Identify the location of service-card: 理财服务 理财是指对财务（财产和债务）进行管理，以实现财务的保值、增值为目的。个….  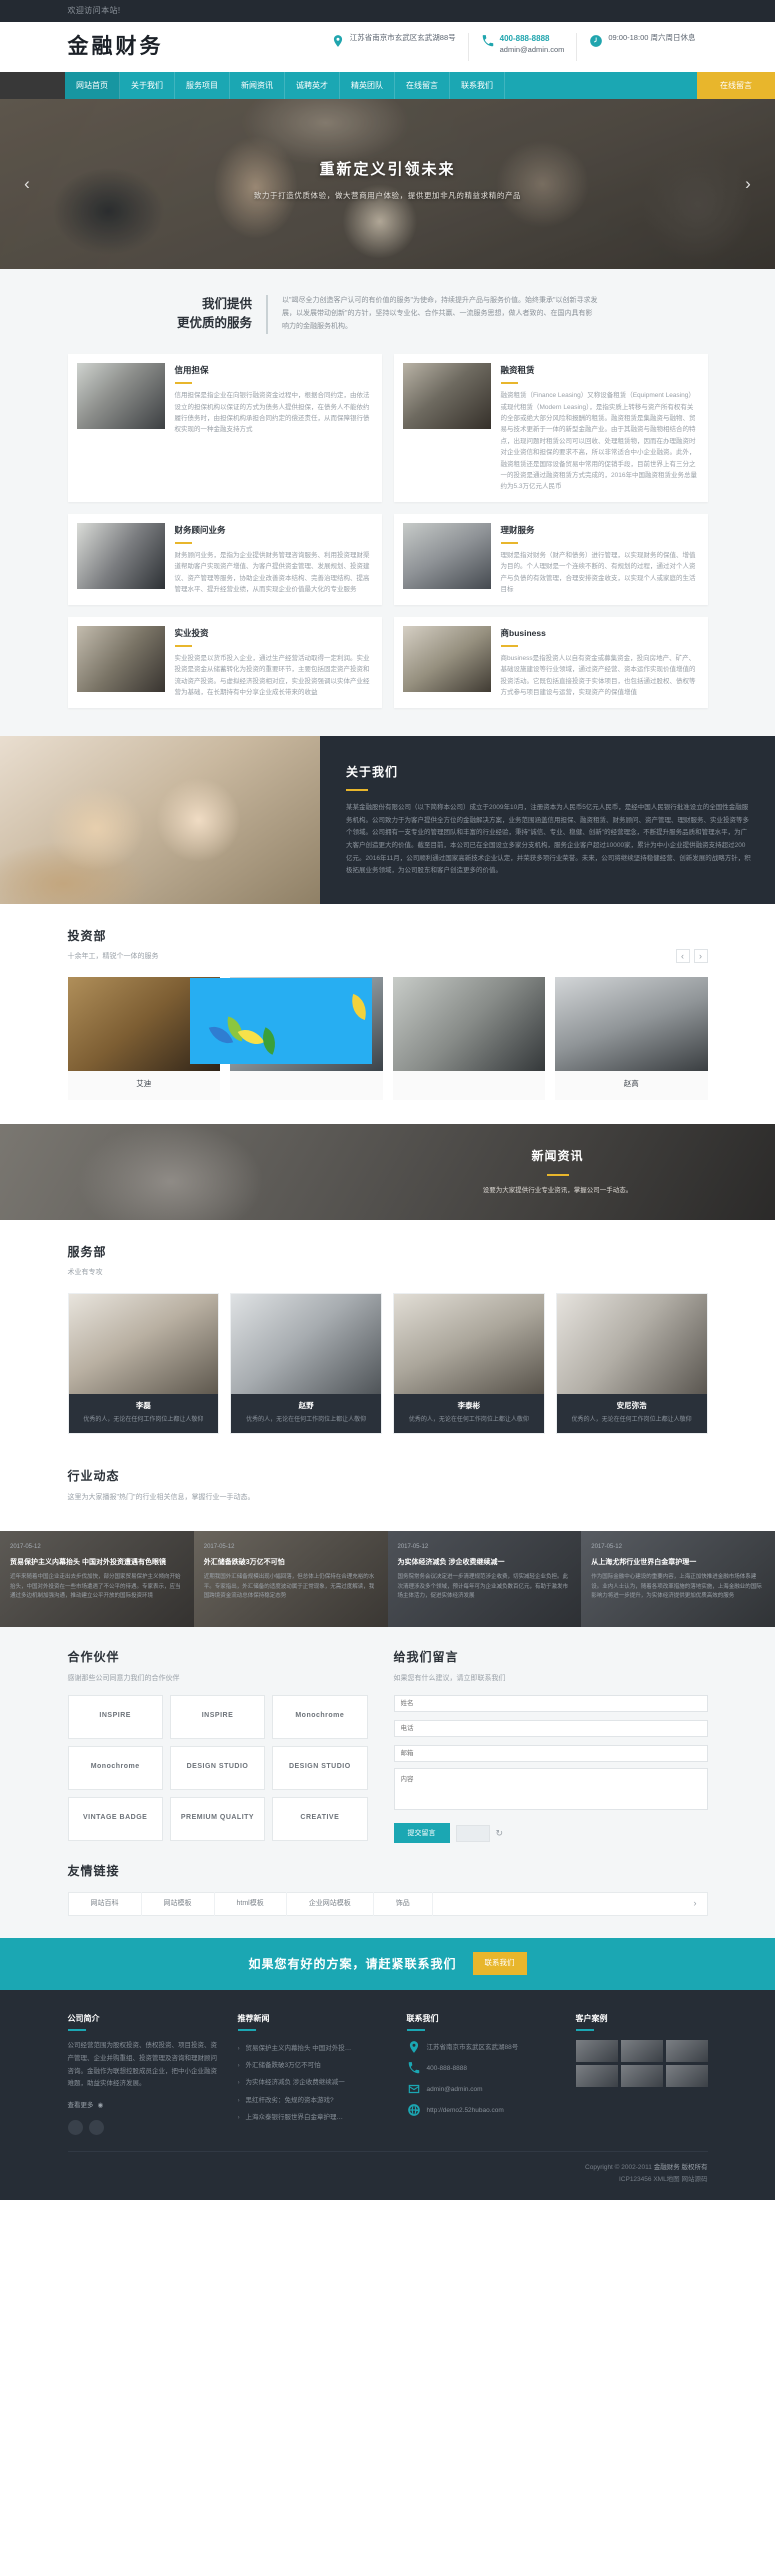
(550, 559).